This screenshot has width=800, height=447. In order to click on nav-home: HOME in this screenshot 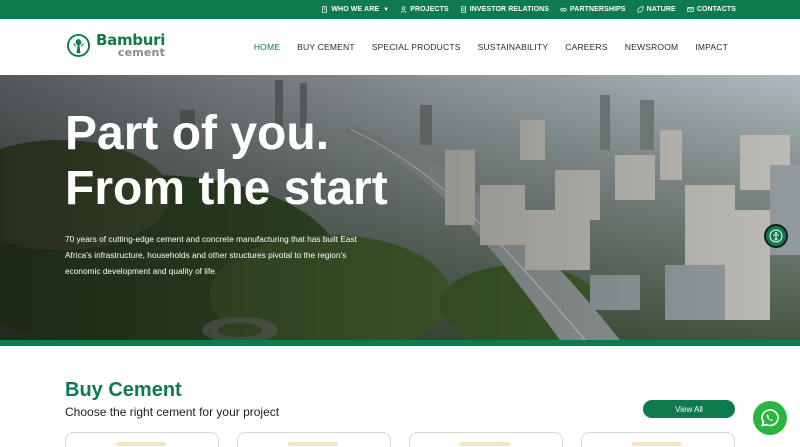, I will do `click(267, 47)`.